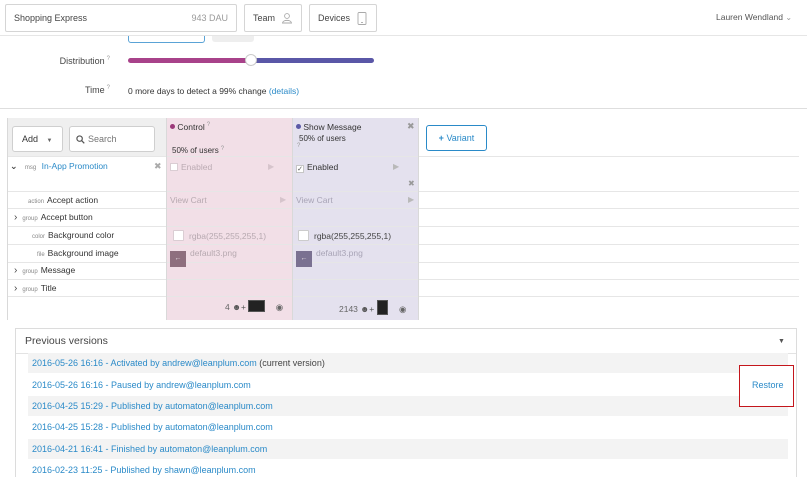 The image size is (807, 480). I want to click on distribution-slider, so click(251, 60).